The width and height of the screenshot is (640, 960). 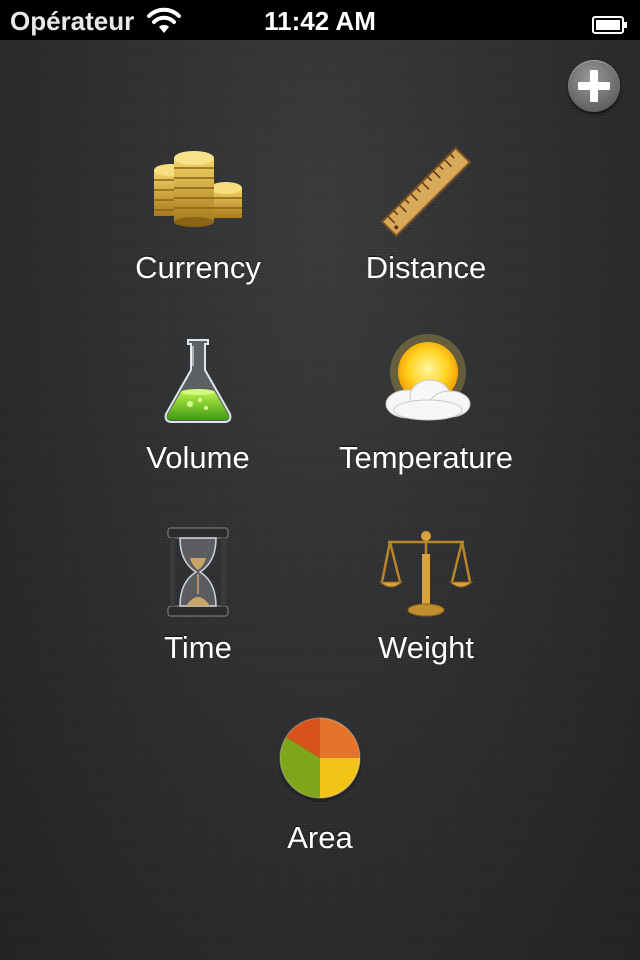 What do you see at coordinates (198, 647) in the screenshot?
I see `category-label-time: Time` at bounding box center [198, 647].